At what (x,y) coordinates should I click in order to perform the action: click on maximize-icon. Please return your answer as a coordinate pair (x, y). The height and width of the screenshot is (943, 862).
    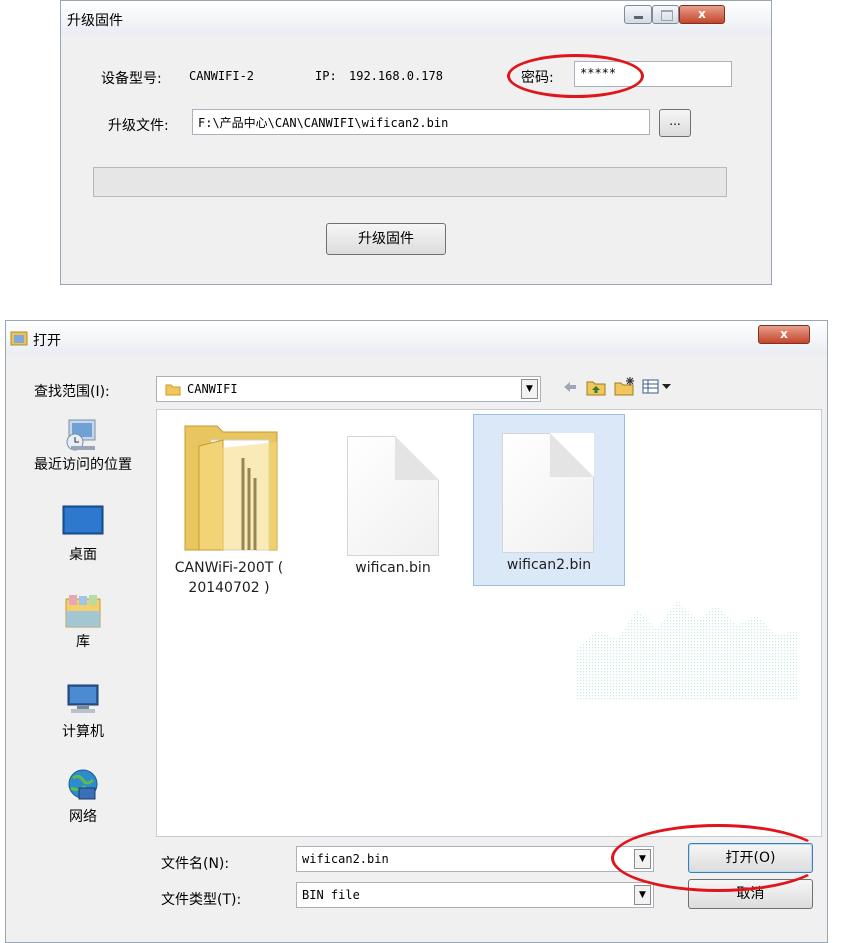
    Looking at the image, I should click on (667, 15).